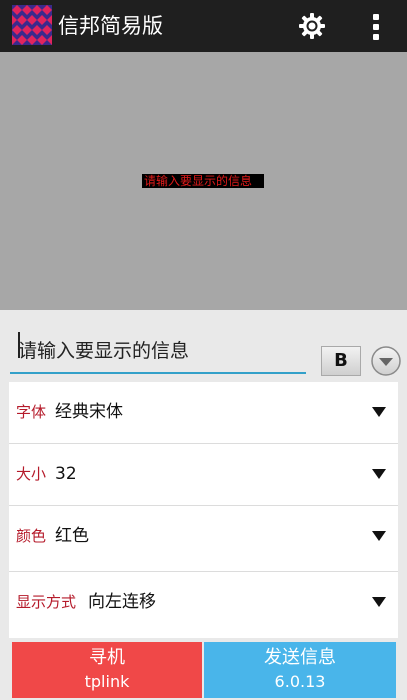 This screenshot has height=700, width=407. I want to click on bottom-bar: 寻机 tplink 发送信息 6.0.13, so click(203, 669).